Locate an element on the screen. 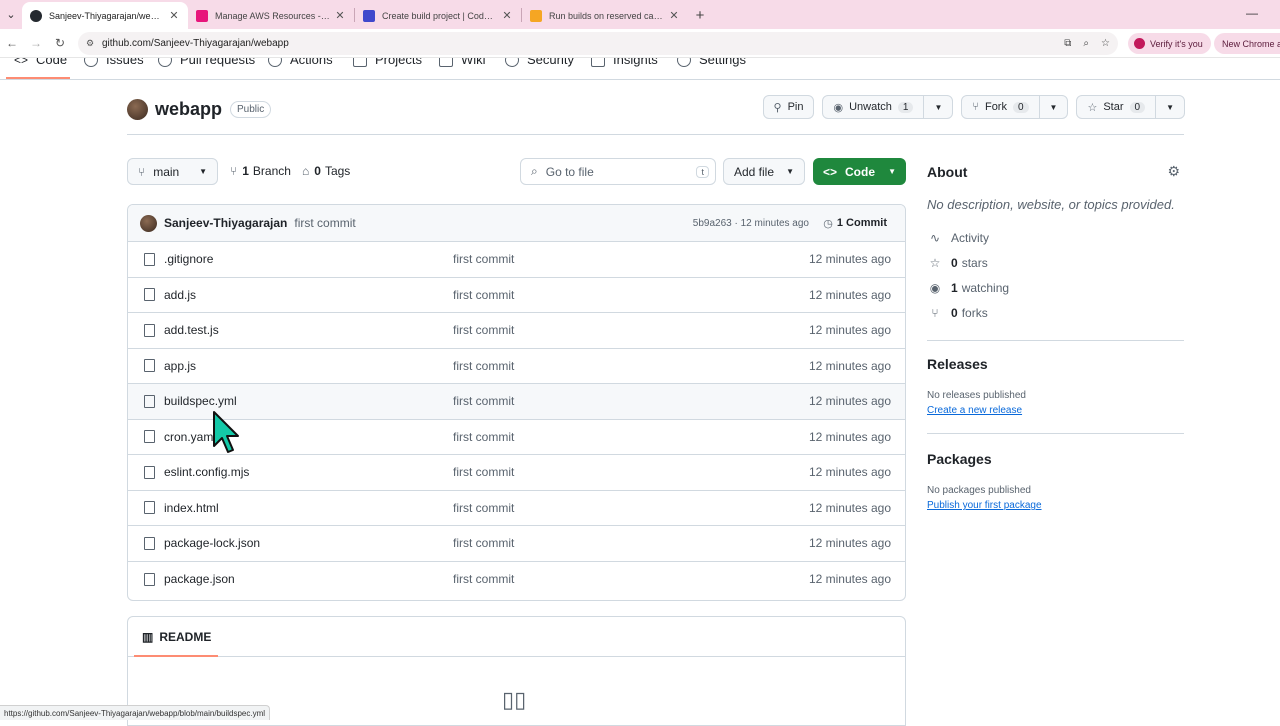  browser-tab-github: Sanjeev-Thiyagarajan/webapp ✕ is located at coordinates (105, 15).